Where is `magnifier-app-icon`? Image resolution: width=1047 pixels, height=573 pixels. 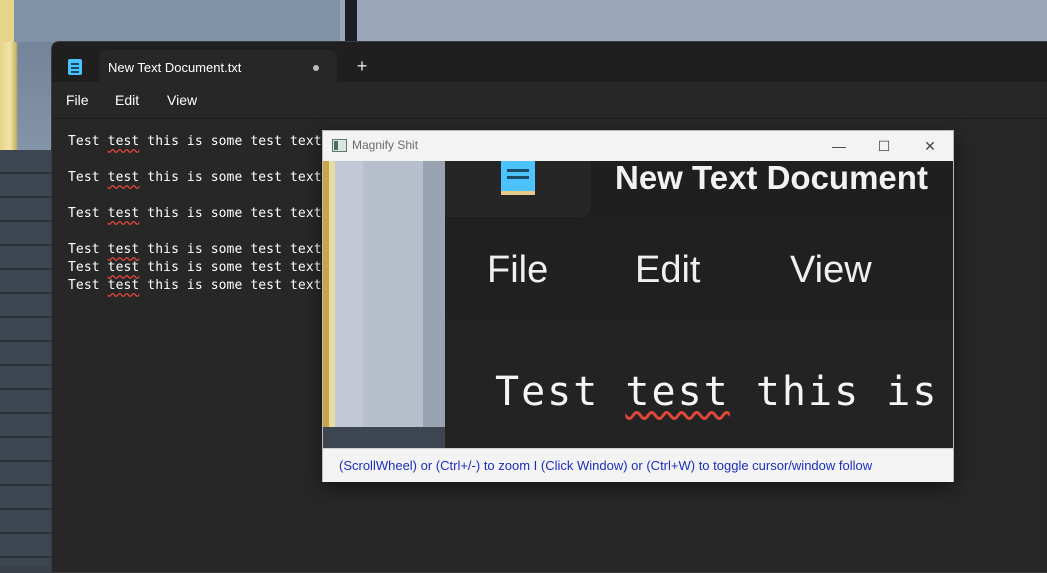
magnifier-app-icon is located at coordinates (339, 145).